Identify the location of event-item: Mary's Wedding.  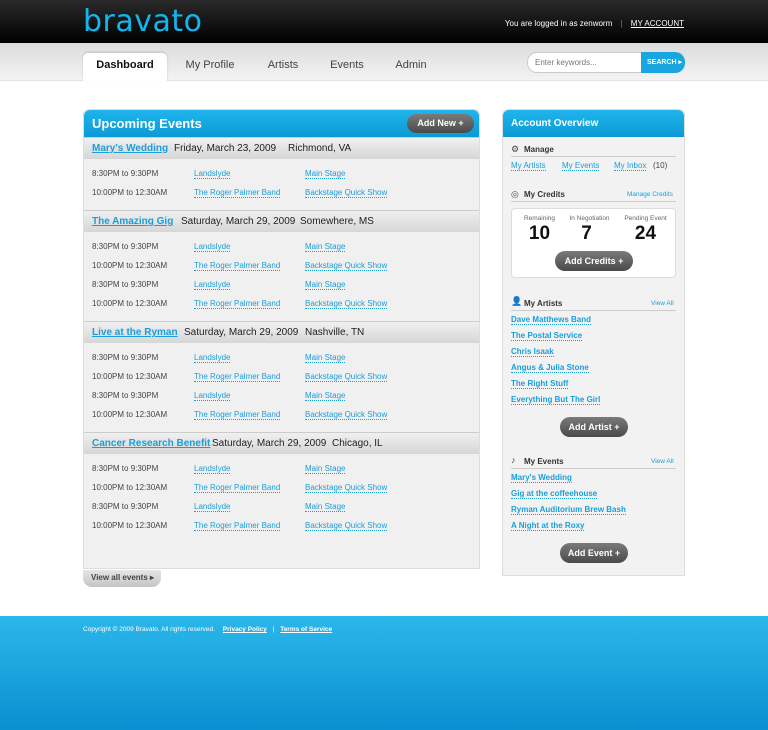
(541, 478).